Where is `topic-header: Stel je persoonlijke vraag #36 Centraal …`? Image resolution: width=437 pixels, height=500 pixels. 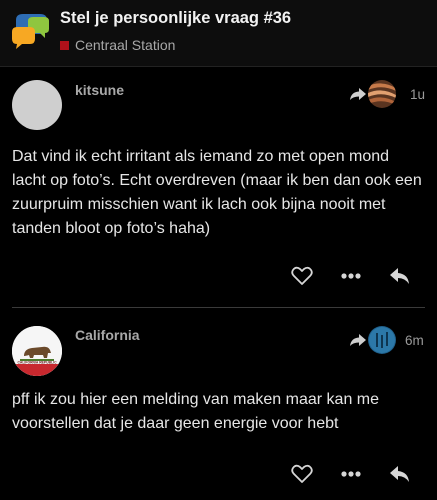
topic-header: Stel je persoonlijke vraag #36 Centraal … is located at coordinates (218, 33).